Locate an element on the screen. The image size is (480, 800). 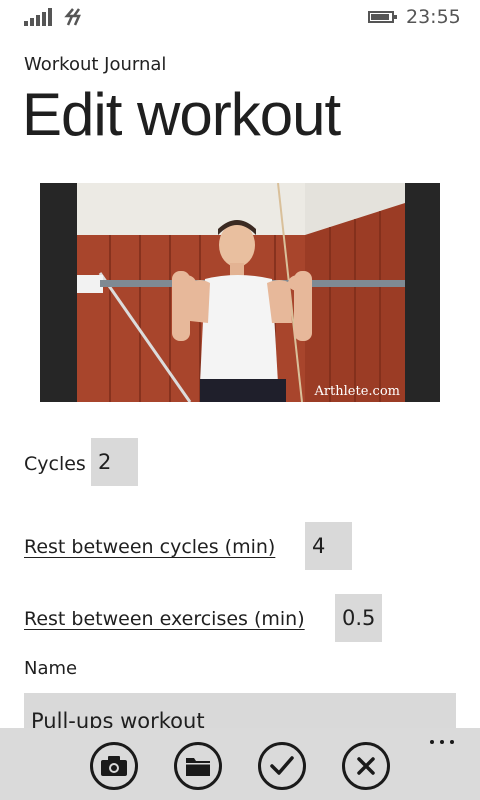
folder-icon is located at coordinates (198, 767).